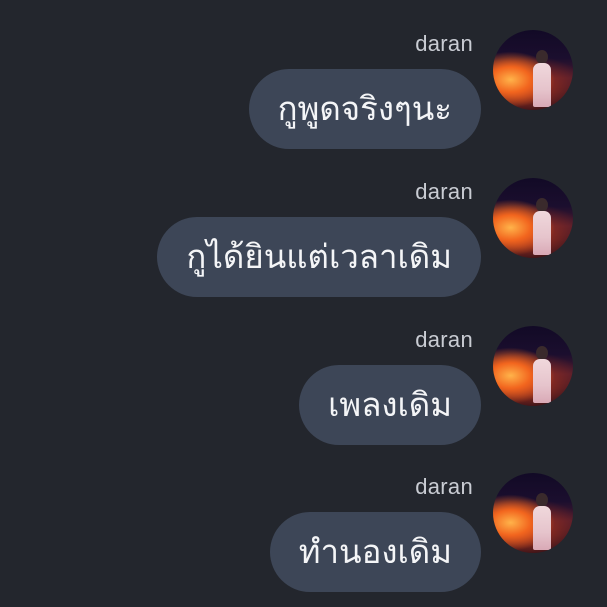  What do you see at coordinates (375, 552) in the screenshot?
I see `message-bubble: ทำนองเดิม` at bounding box center [375, 552].